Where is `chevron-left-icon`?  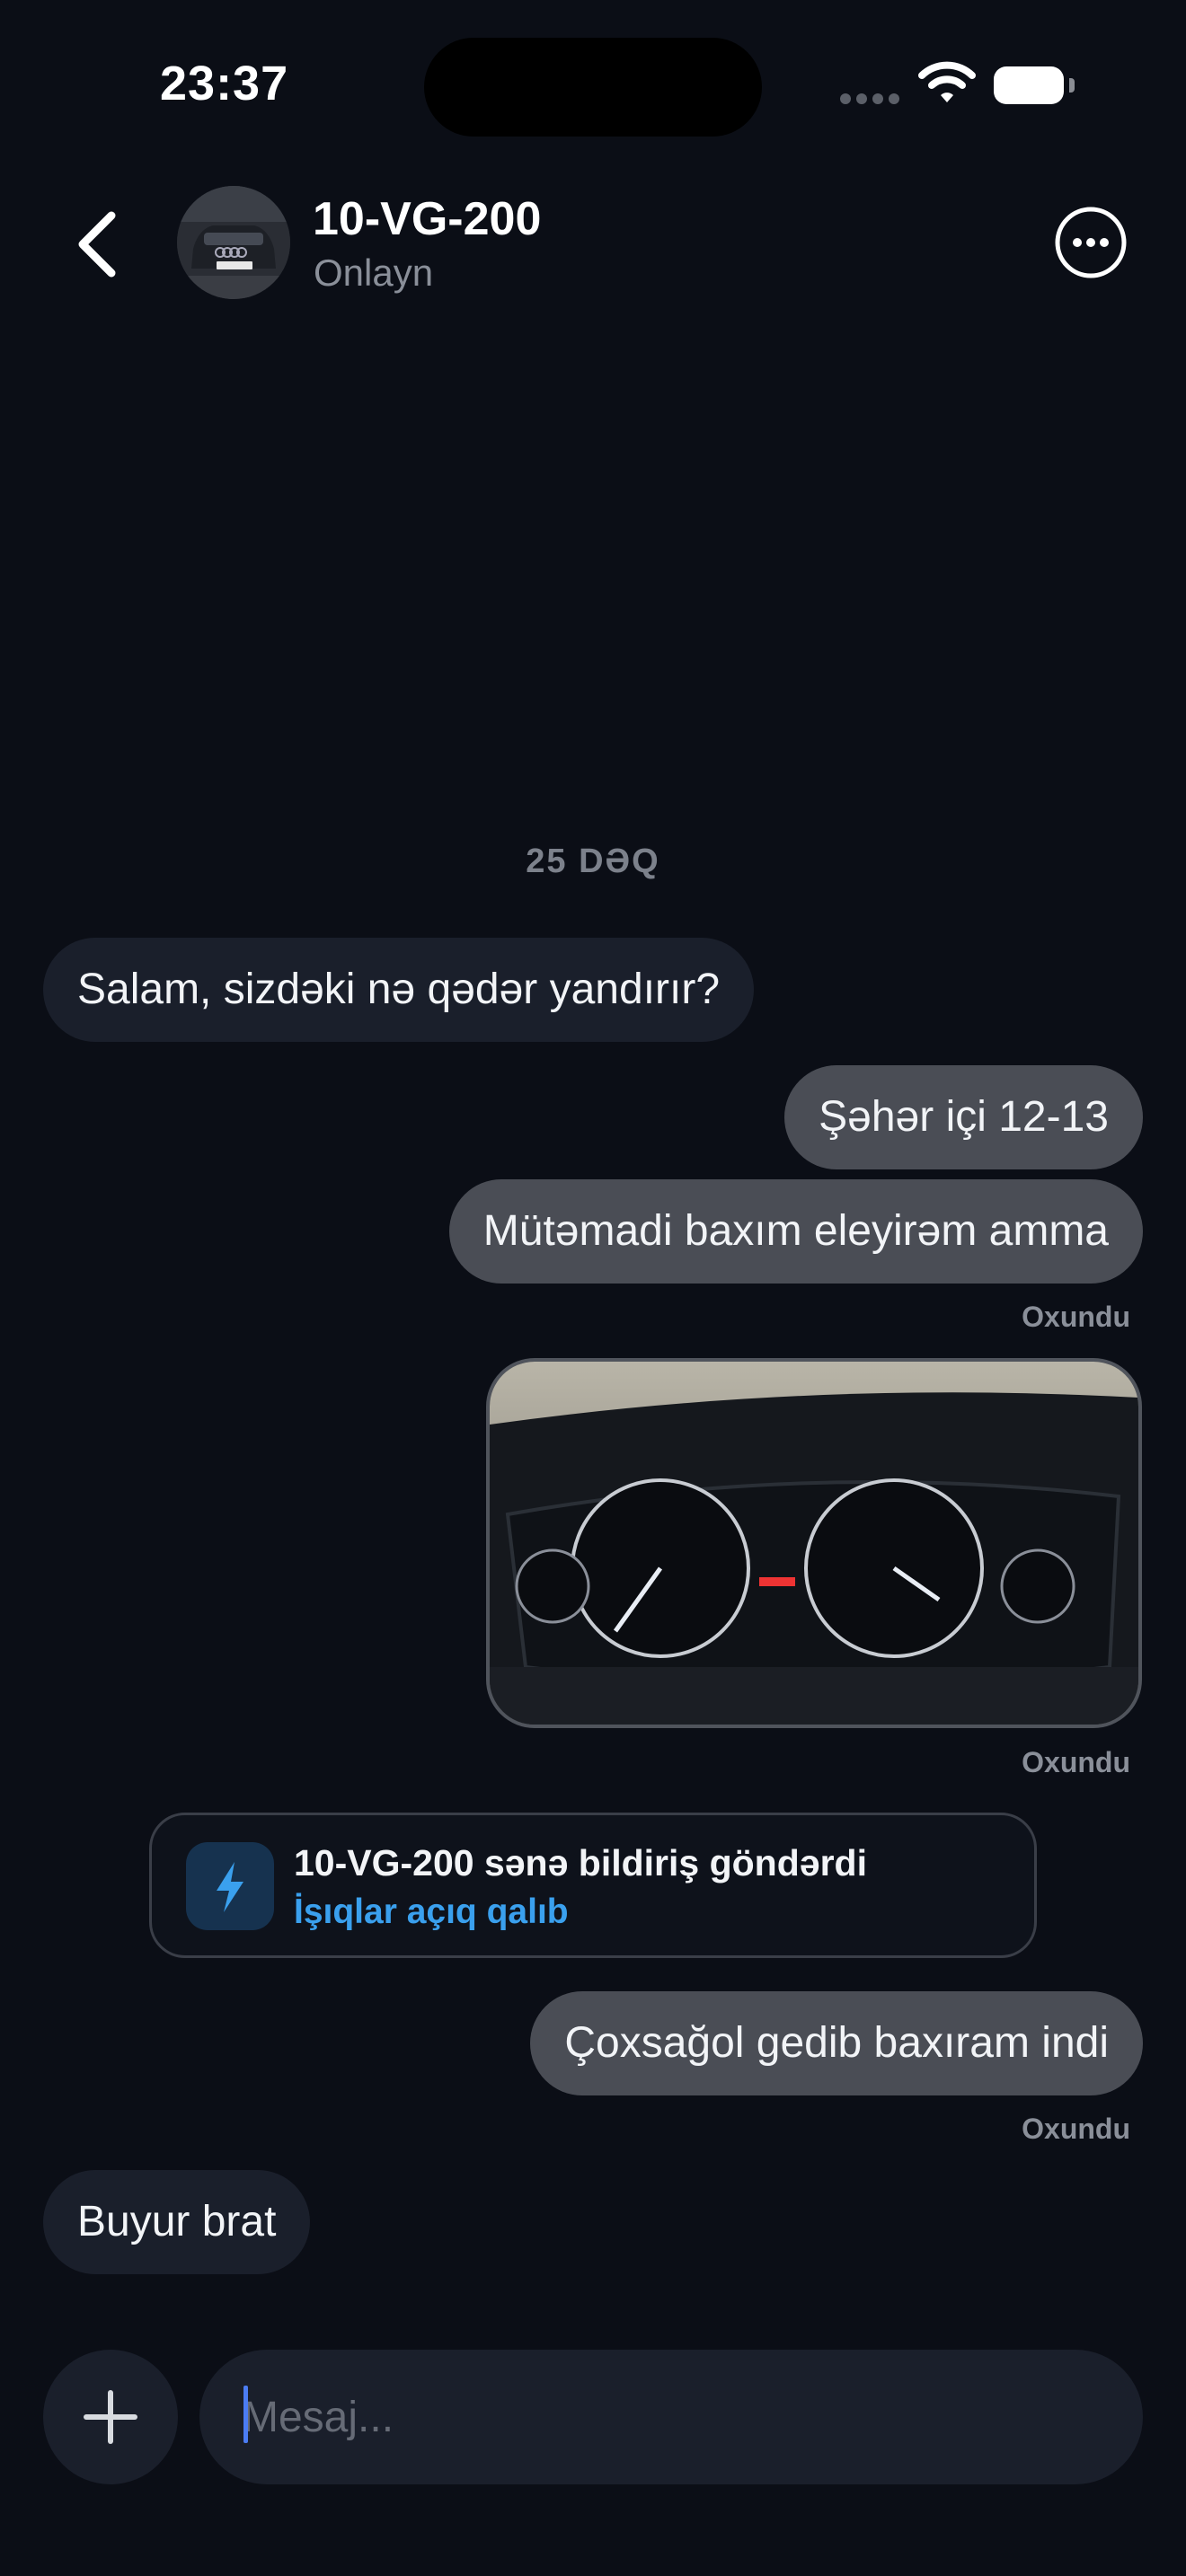
chevron-left-icon is located at coordinates (97, 244).